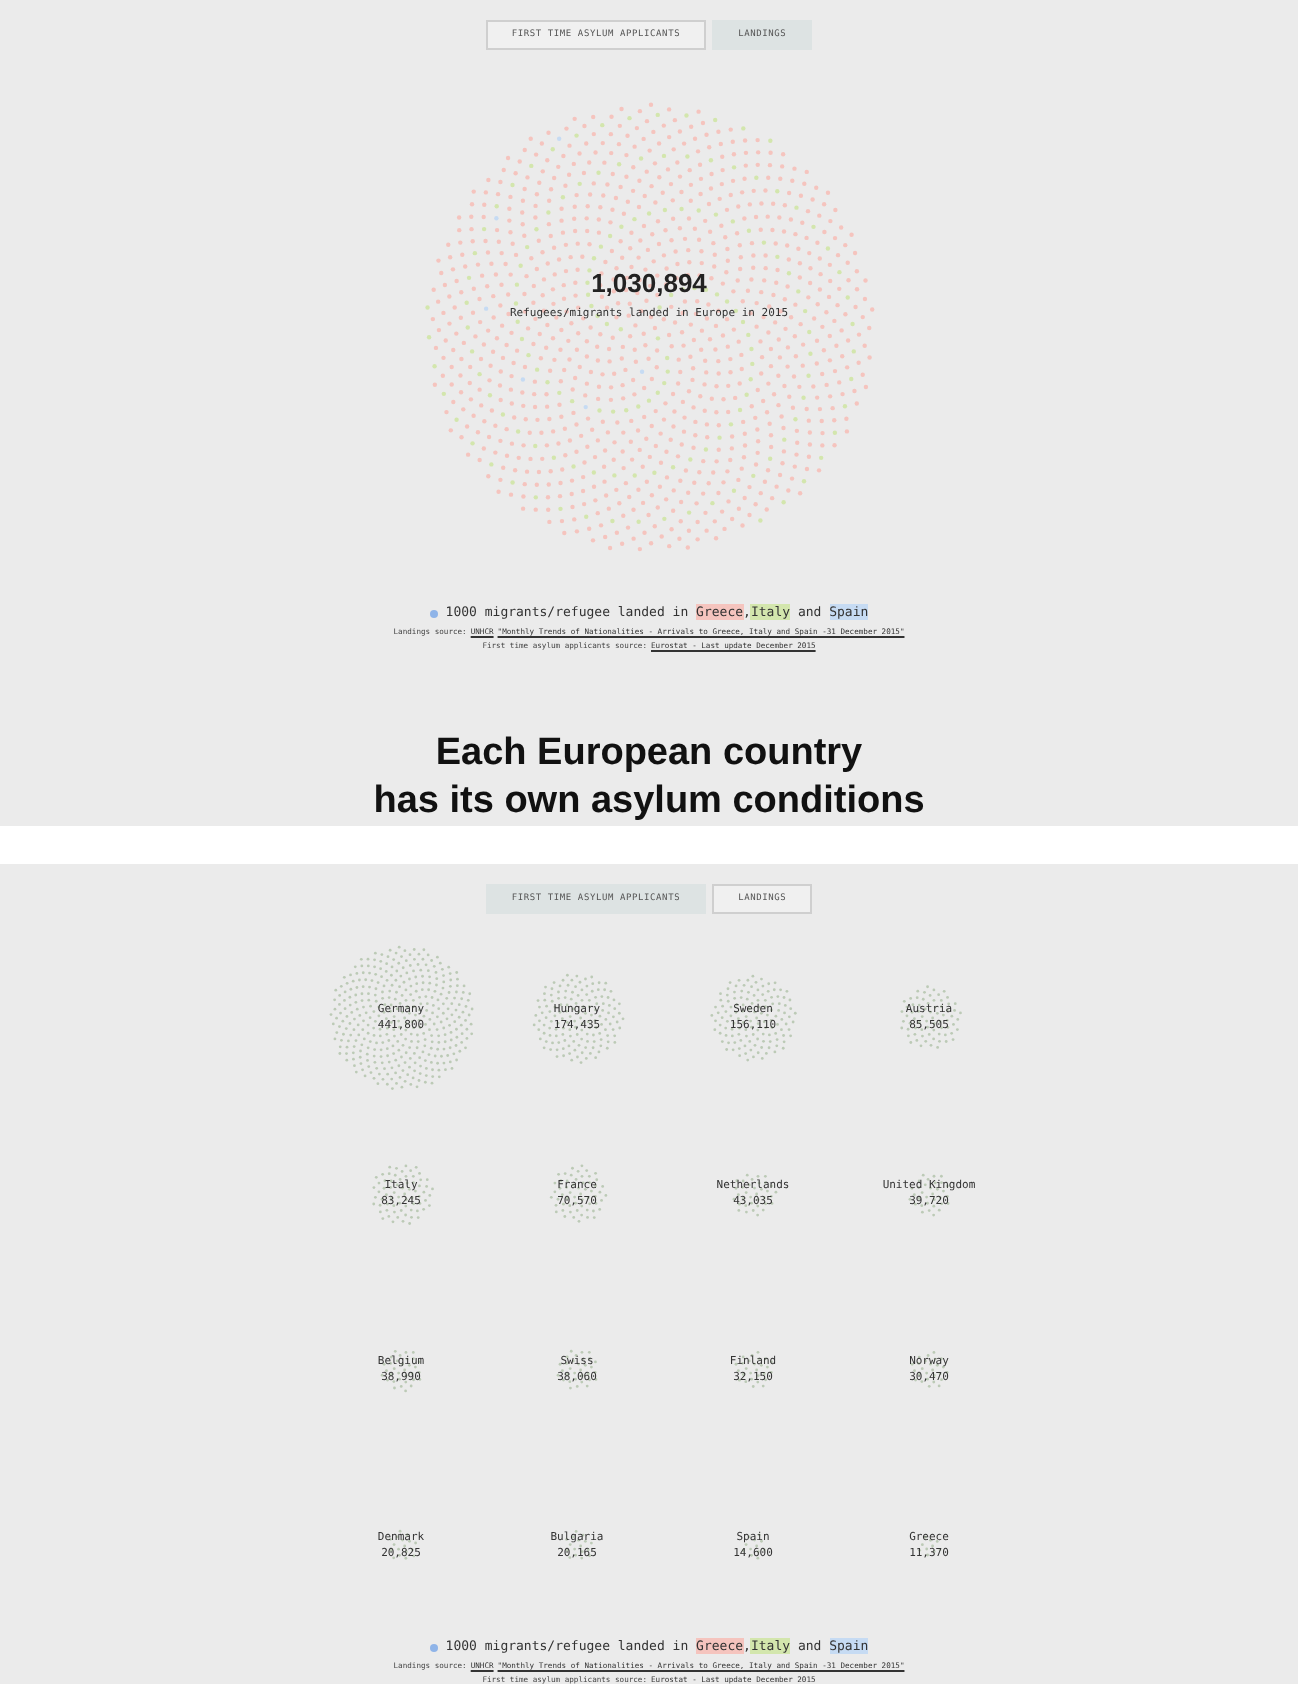  I want to click on headline: Each European country has its own asylum conditions, so click(649, 778).